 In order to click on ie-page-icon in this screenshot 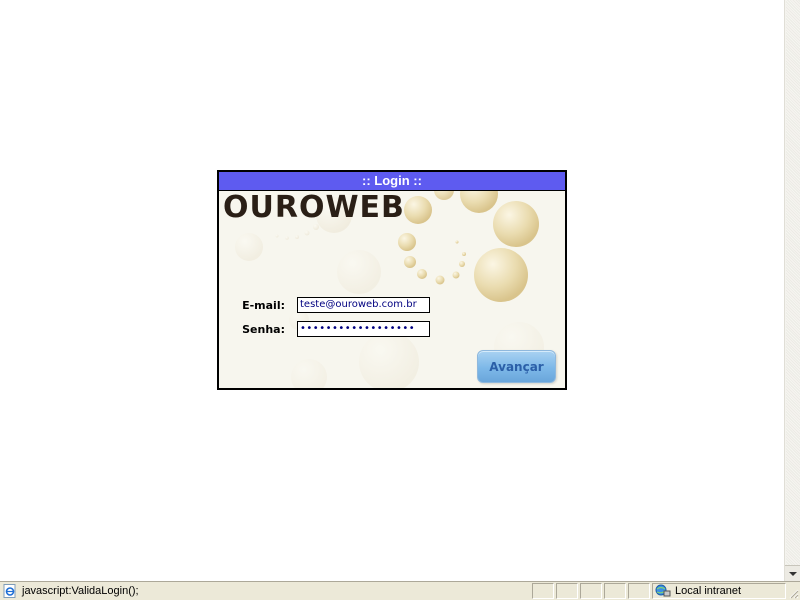, I will do `click(9, 591)`.